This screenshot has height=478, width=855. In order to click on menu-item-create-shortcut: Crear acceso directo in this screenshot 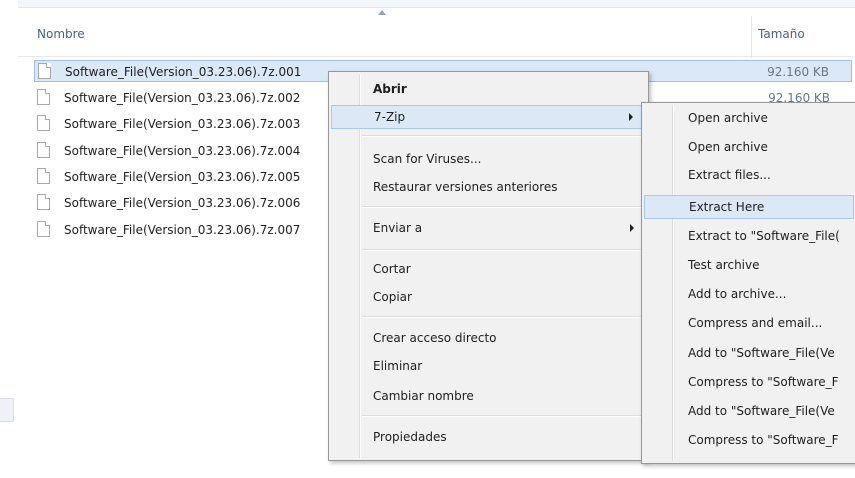, I will do `click(488, 339)`.